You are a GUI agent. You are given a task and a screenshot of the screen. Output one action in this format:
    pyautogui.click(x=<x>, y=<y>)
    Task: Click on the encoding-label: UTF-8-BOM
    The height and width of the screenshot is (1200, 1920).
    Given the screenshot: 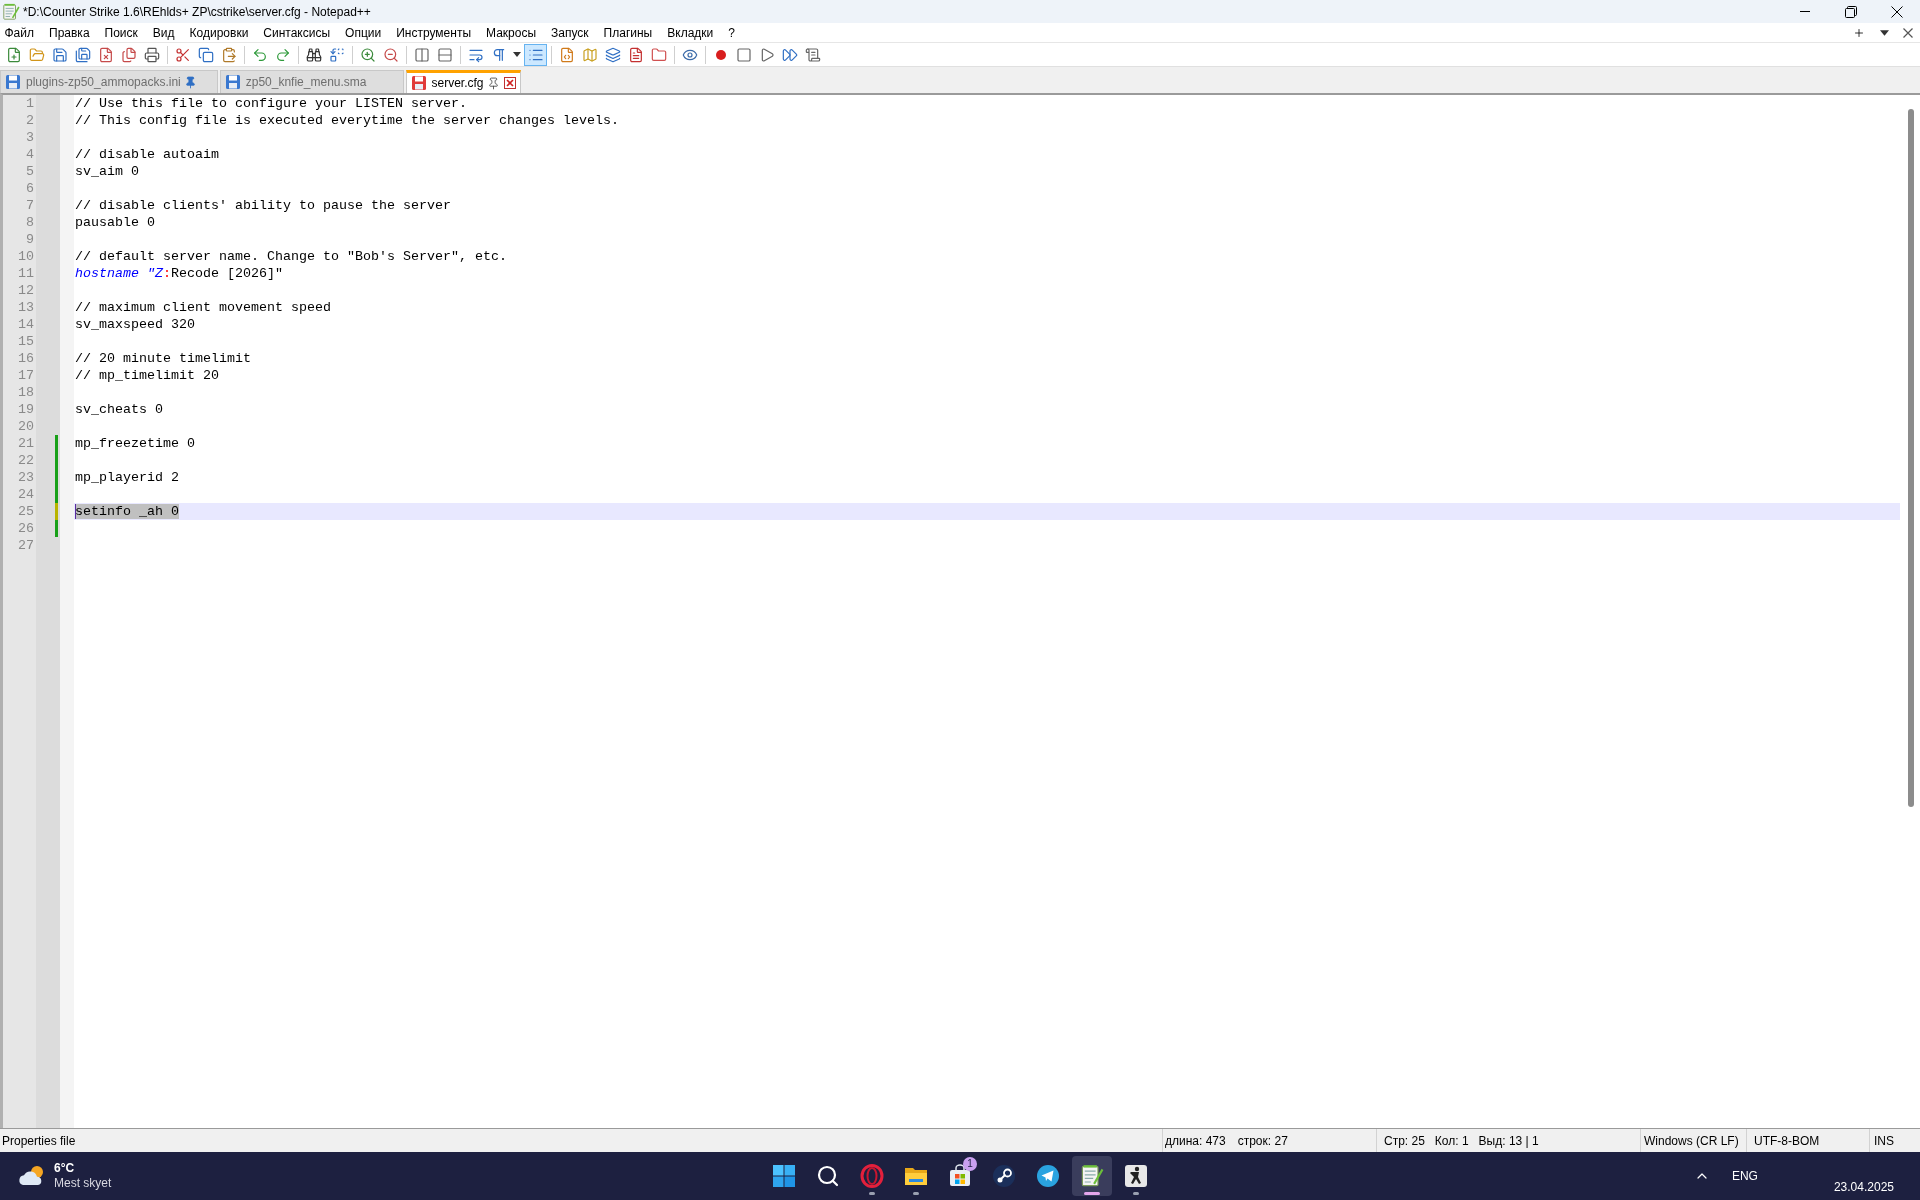 What is the action you would take?
    pyautogui.click(x=1787, y=1141)
    